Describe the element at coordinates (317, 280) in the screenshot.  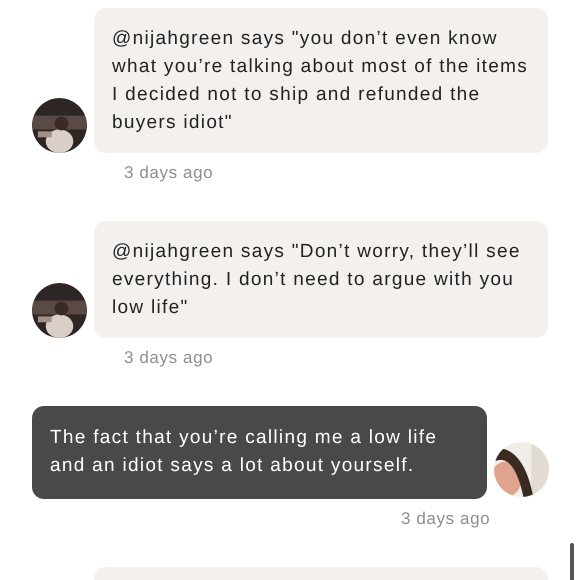
I see `message-text: @nijahgreen says "Don’t worry, they’ll see everything. I don’t need to argue with you low life"` at that location.